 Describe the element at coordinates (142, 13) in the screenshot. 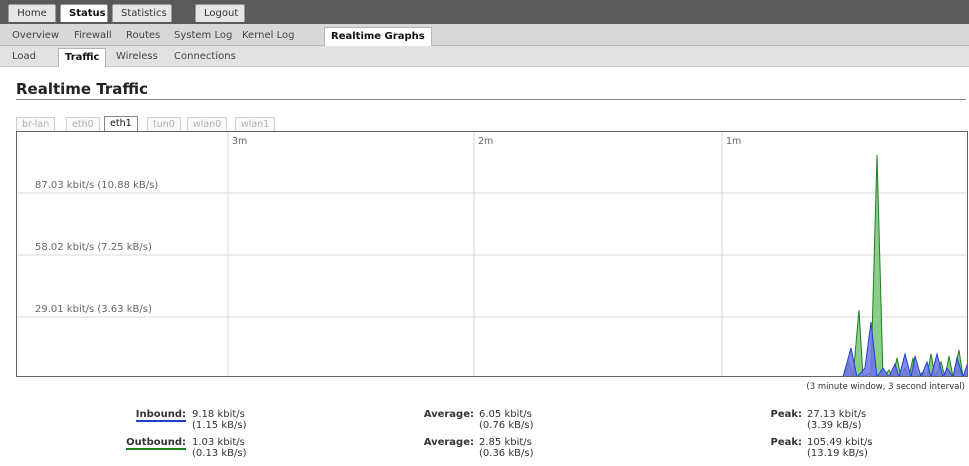

I see `menu-statistics: Statistics` at that location.